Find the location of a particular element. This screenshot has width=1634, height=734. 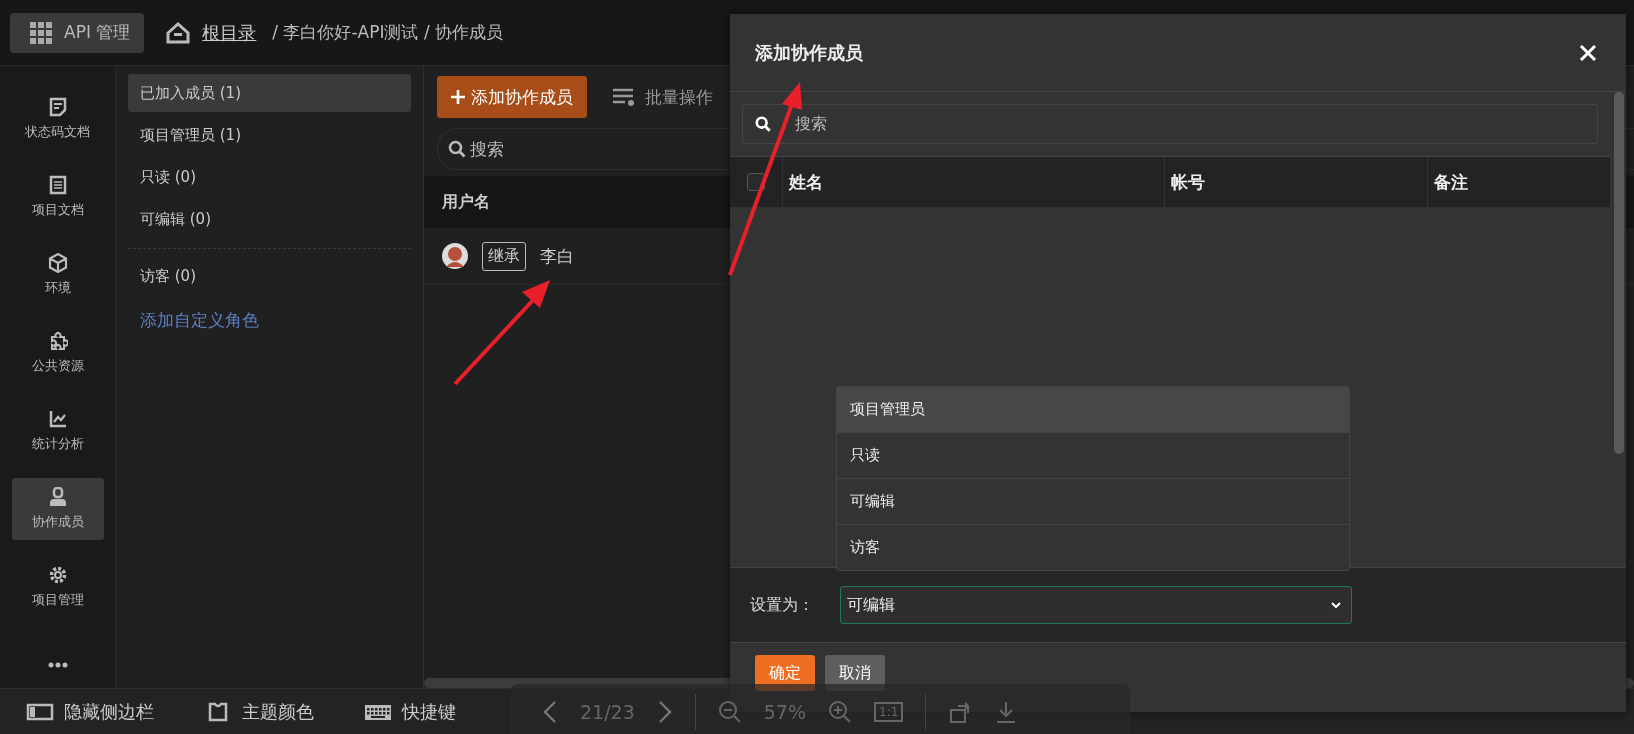

role-item: 只读 (0) is located at coordinates (269, 177).